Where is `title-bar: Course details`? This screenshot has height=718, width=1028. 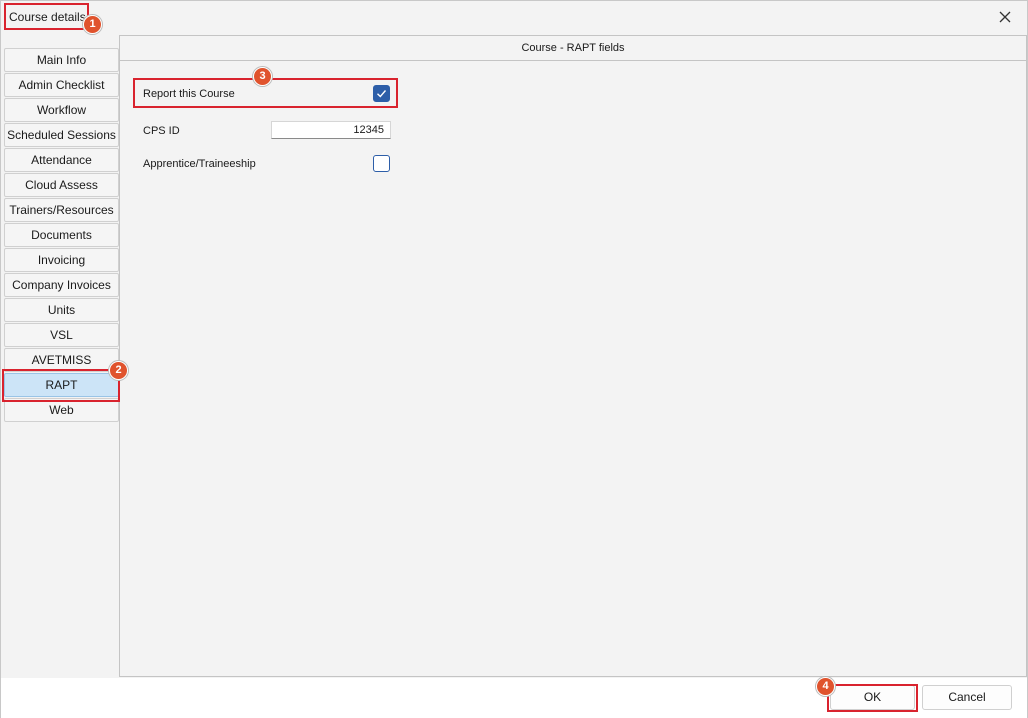 title-bar: Course details is located at coordinates (514, 17).